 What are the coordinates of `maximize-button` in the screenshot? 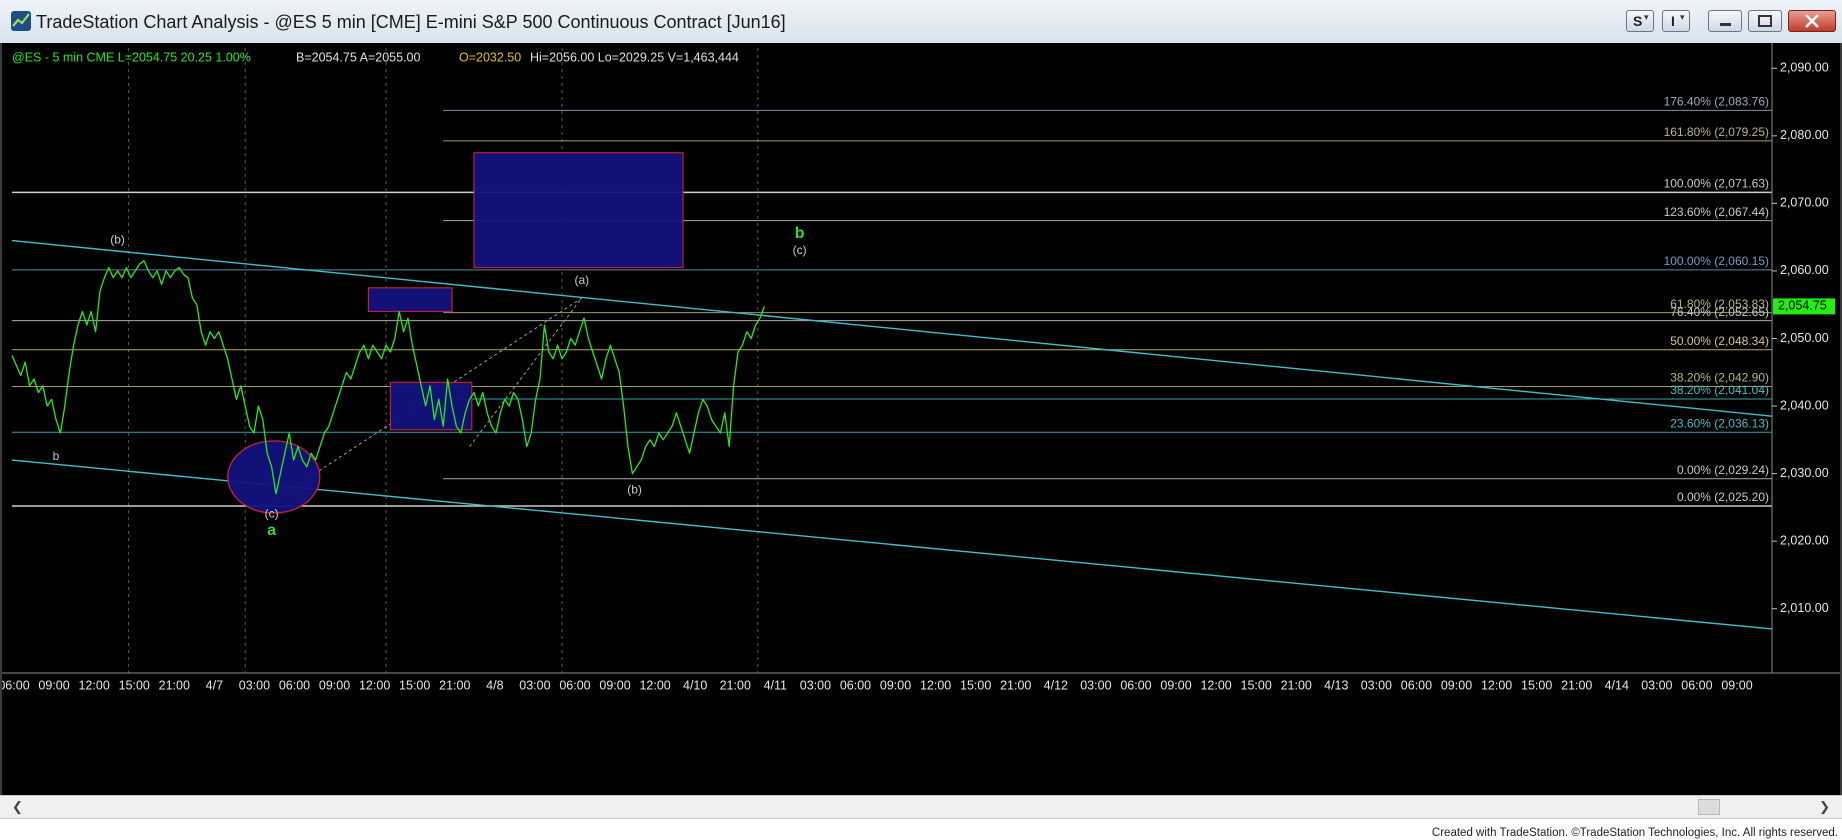 It's located at (1765, 21).